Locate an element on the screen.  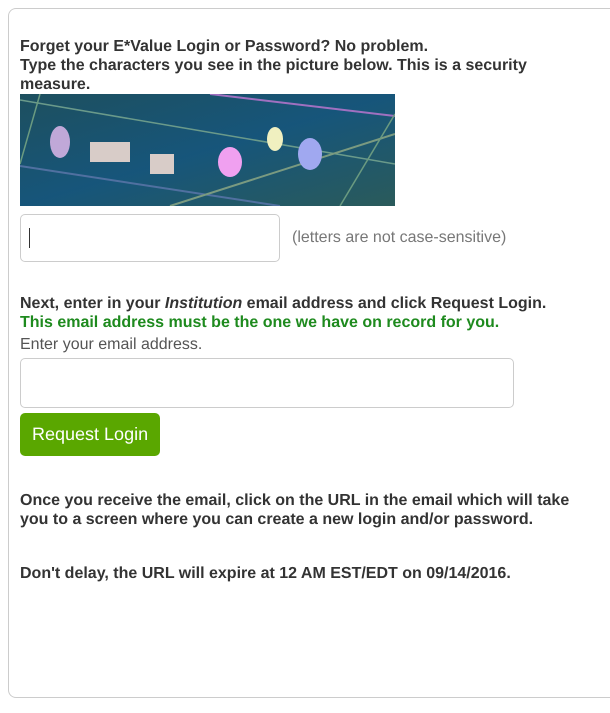
request-login-button: Request Login is located at coordinates (90, 434).